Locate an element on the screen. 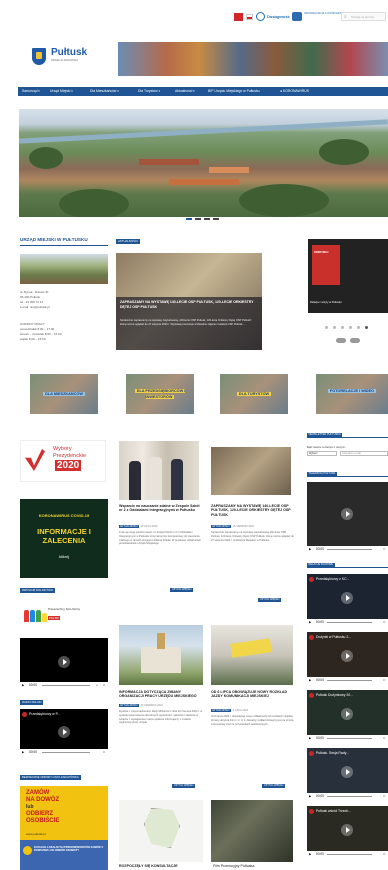  nav-item-samorzad: Samorząd is located at coordinates (31, 91).